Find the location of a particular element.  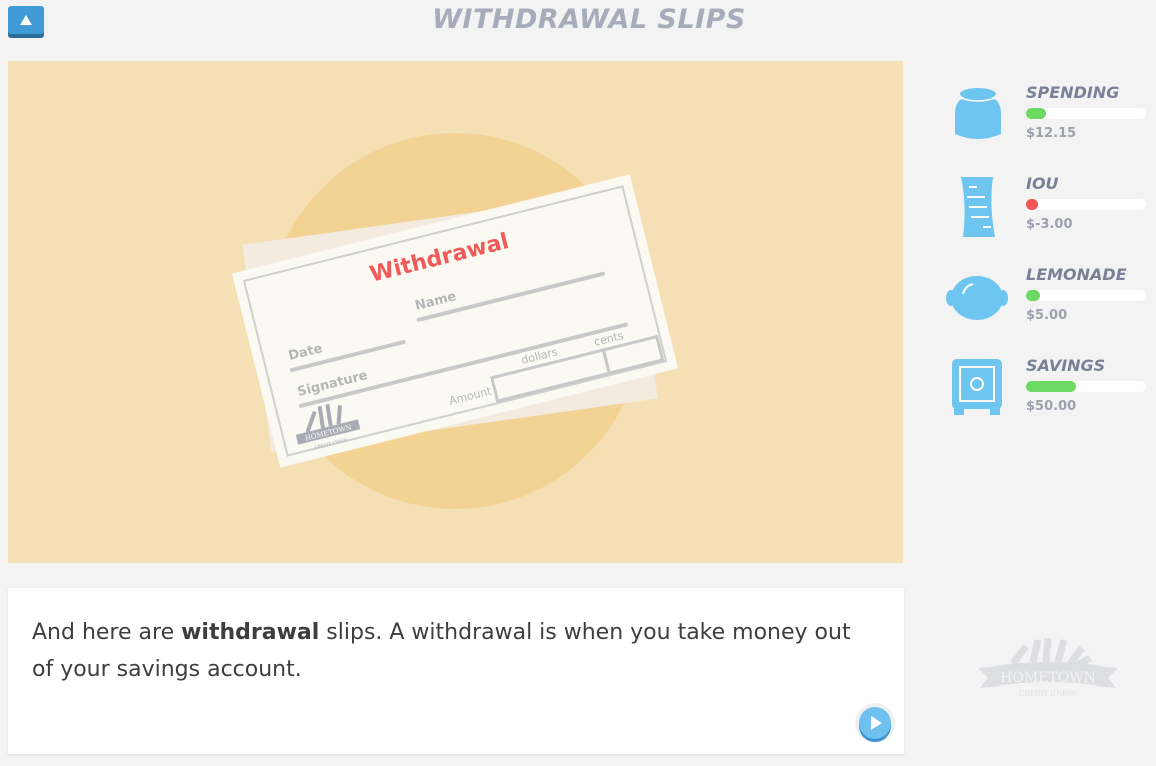

account-amount: $12.15 is located at coordinates (1051, 133).